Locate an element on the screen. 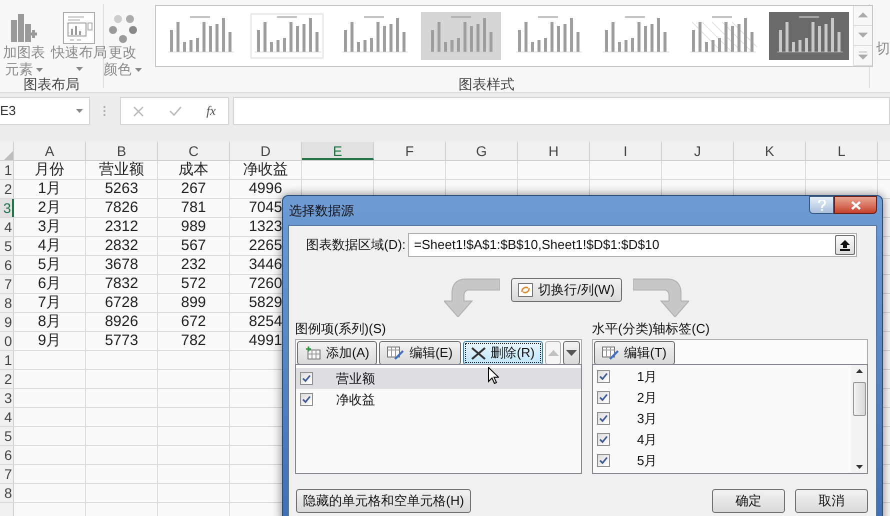  bar-chart-plus-icon is located at coordinates (24, 28).